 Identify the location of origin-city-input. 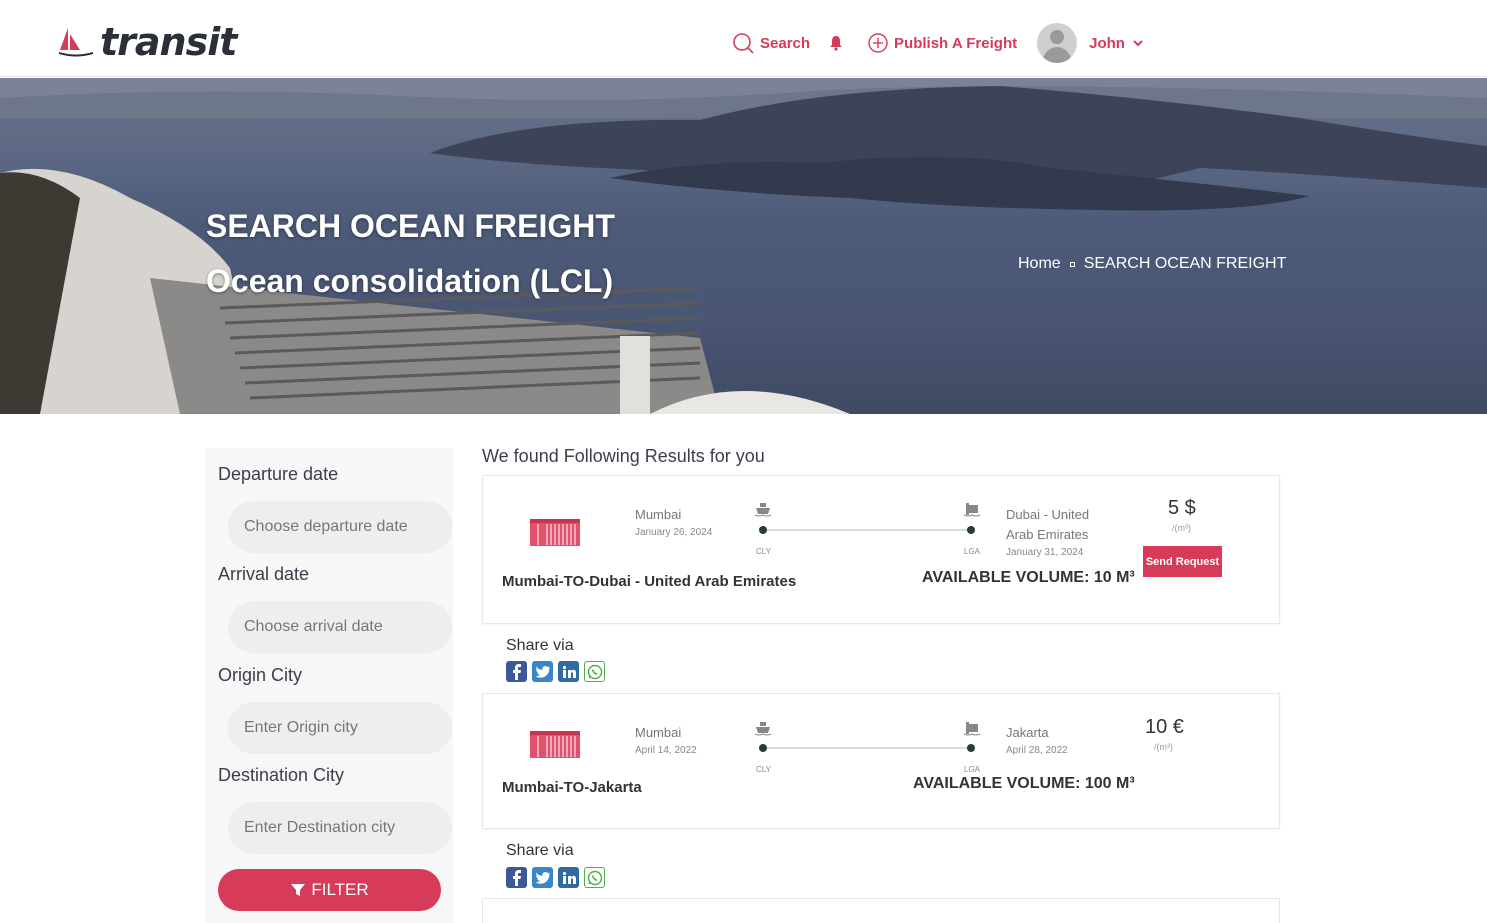
(340, 728).